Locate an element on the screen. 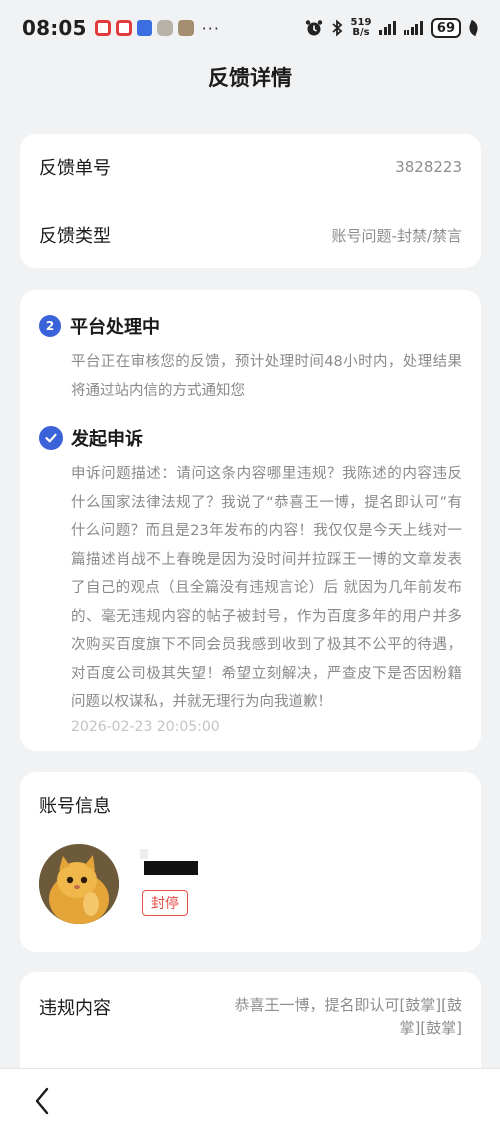 The image size is (500, 1130). violation-content-value: 恭喜王一博，提名即认可[鼓掌][鼓掌][鼓掌] is located at coordinates (348, 1016).